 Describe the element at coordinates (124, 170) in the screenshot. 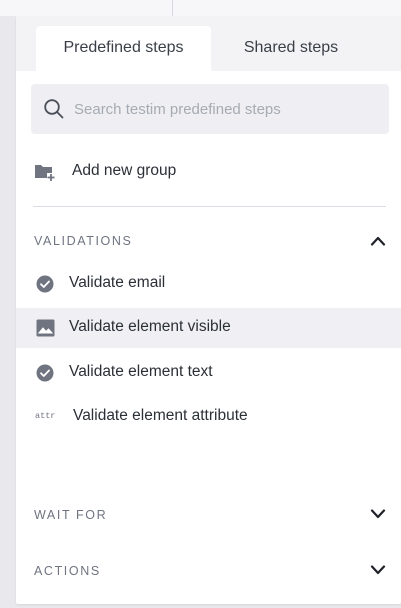

I see `add-new-group-label: Add new group` at that location.